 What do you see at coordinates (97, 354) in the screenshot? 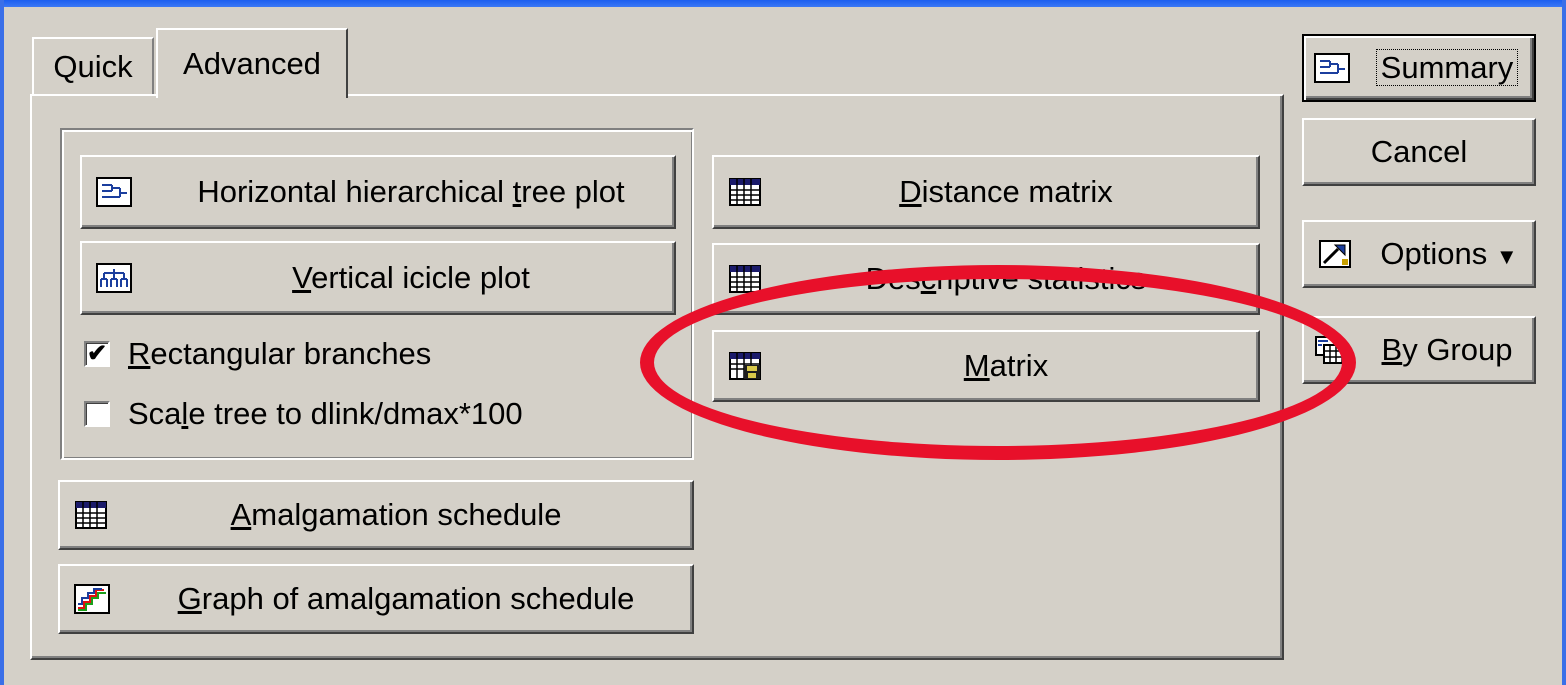
I see `rectangular-branches-checkbox: ✔` at bounding box center [97, 354].